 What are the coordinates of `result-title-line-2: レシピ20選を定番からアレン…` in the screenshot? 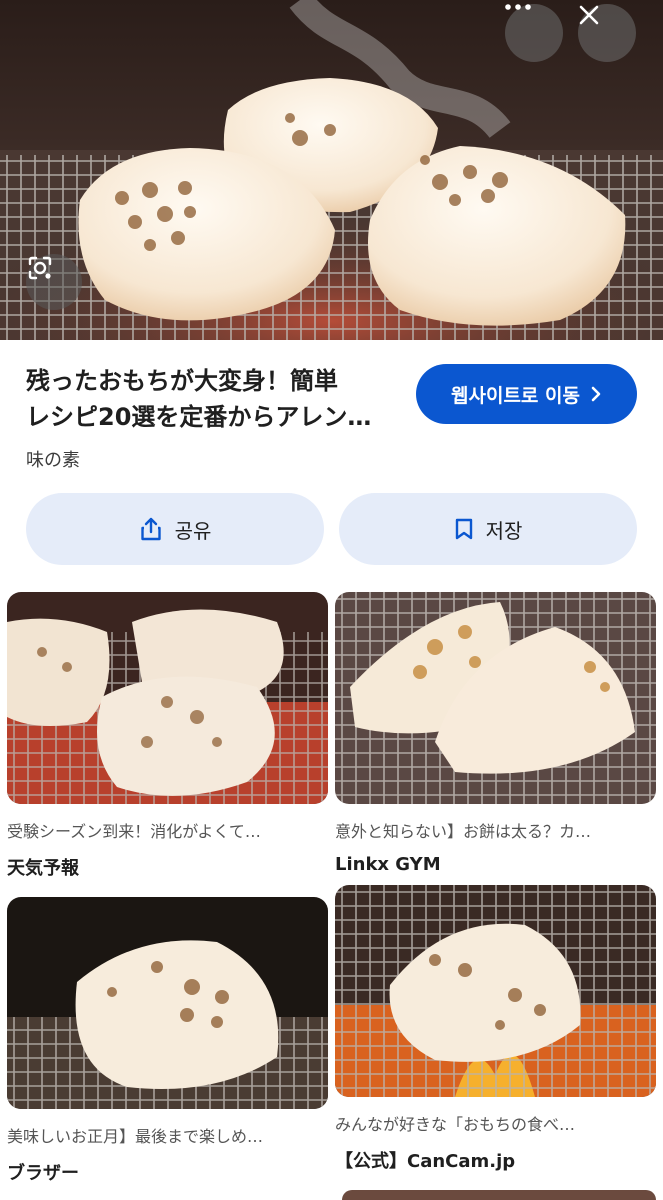 It's located at (199, 417).